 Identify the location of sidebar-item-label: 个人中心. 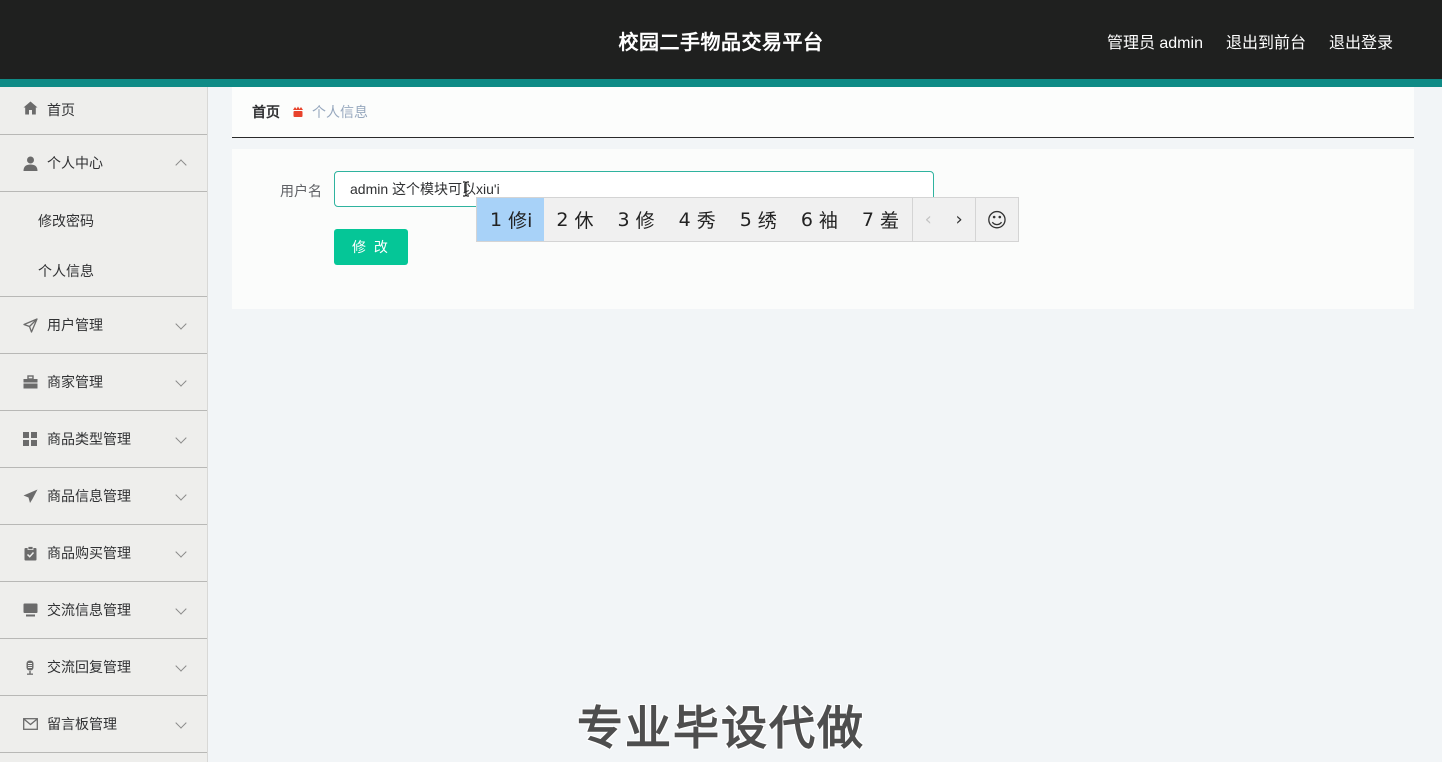
(75, 163).